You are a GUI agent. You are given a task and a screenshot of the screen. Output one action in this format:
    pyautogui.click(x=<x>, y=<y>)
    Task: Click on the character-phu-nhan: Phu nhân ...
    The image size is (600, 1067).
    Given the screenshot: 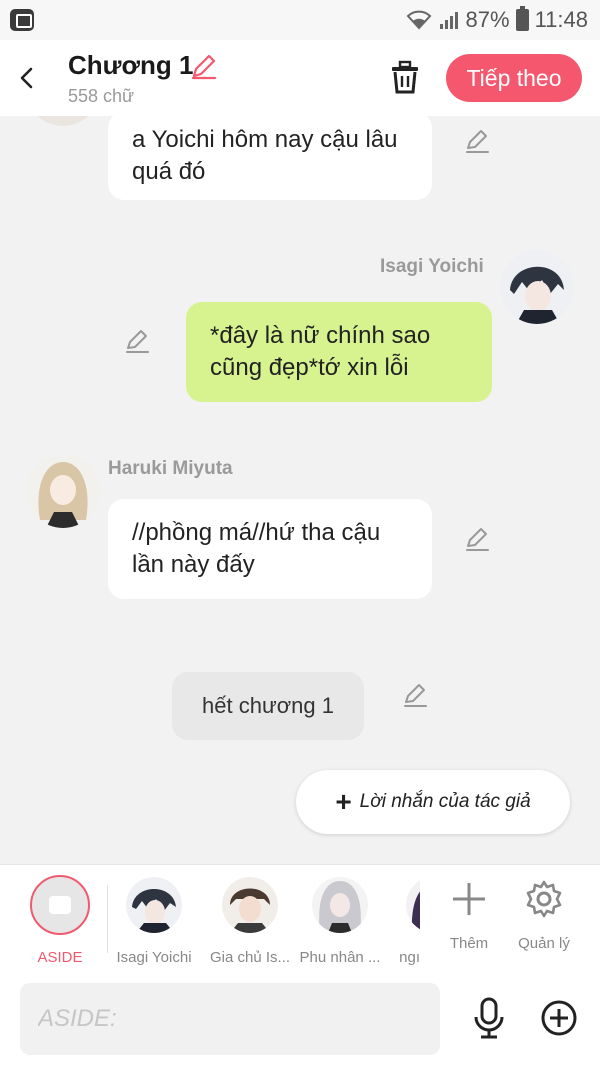 What is the action you would take?
    pyautogui.click(x=340, y=920)
    